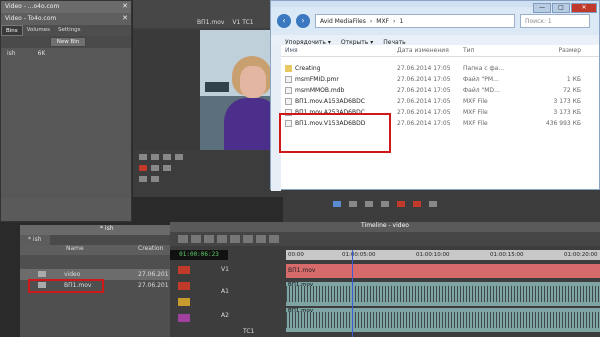  Describe the element at coordinates (296, 255) in the screenshot. I see `ruler-label: 00:00` at that location.